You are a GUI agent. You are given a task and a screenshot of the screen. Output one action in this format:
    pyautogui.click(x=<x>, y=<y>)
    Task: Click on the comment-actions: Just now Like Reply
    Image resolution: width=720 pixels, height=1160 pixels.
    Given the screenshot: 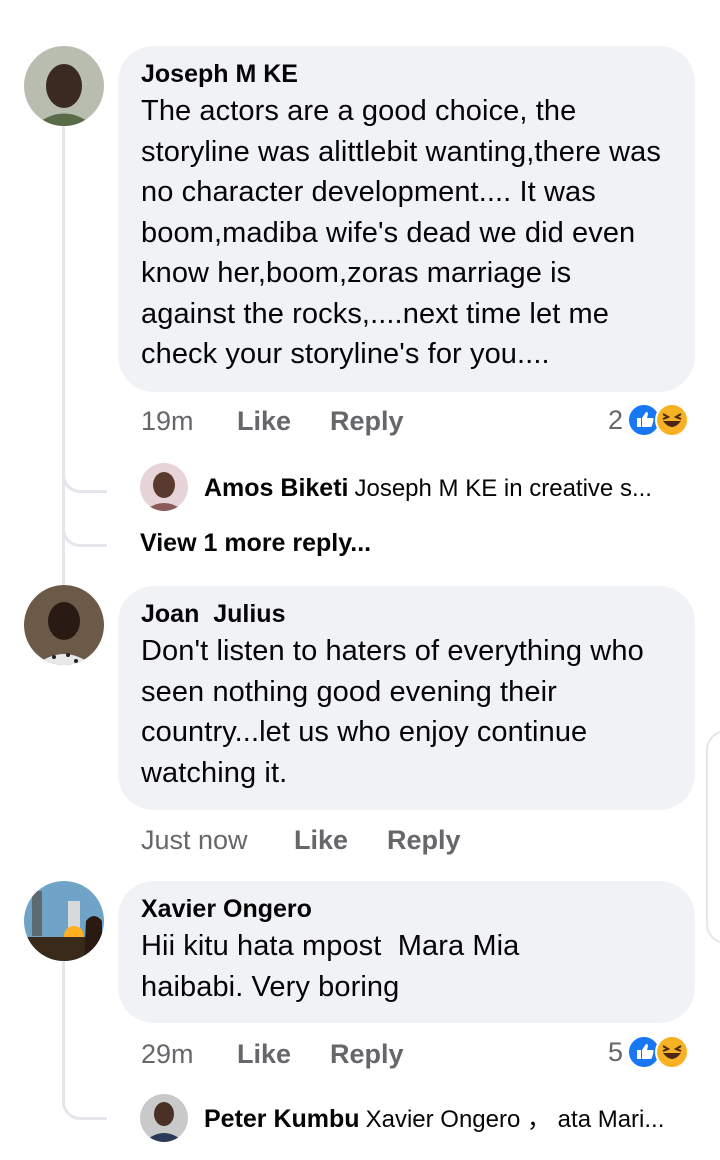 What is the action you would take?
    pyautogui.click(x=321, y=840)
    